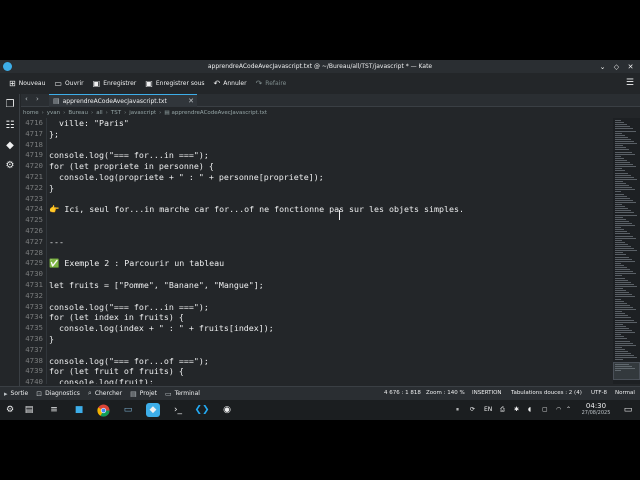 This screenshot has height=480, width=640. What do you see at coordinates (31, 113) in the screenshot?
I see `breadcrumb-item: home` at bounding box center [31, 113].